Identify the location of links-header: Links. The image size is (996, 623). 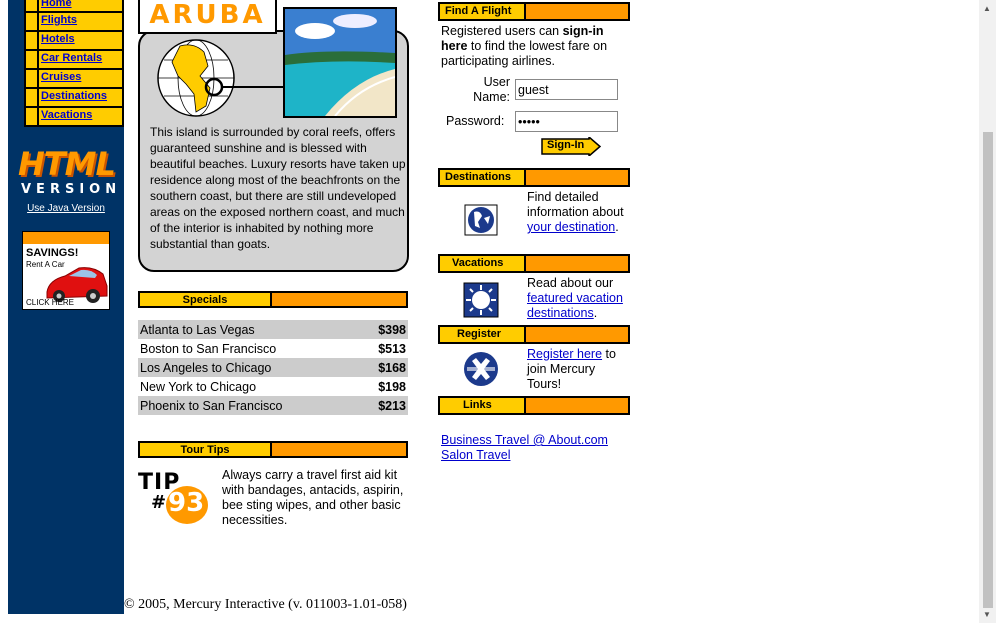
(534, 405).